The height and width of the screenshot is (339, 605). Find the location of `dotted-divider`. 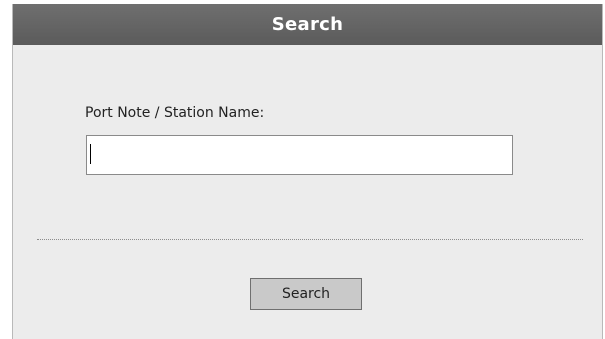

dotted-divider is located at coordinates (310, 239).